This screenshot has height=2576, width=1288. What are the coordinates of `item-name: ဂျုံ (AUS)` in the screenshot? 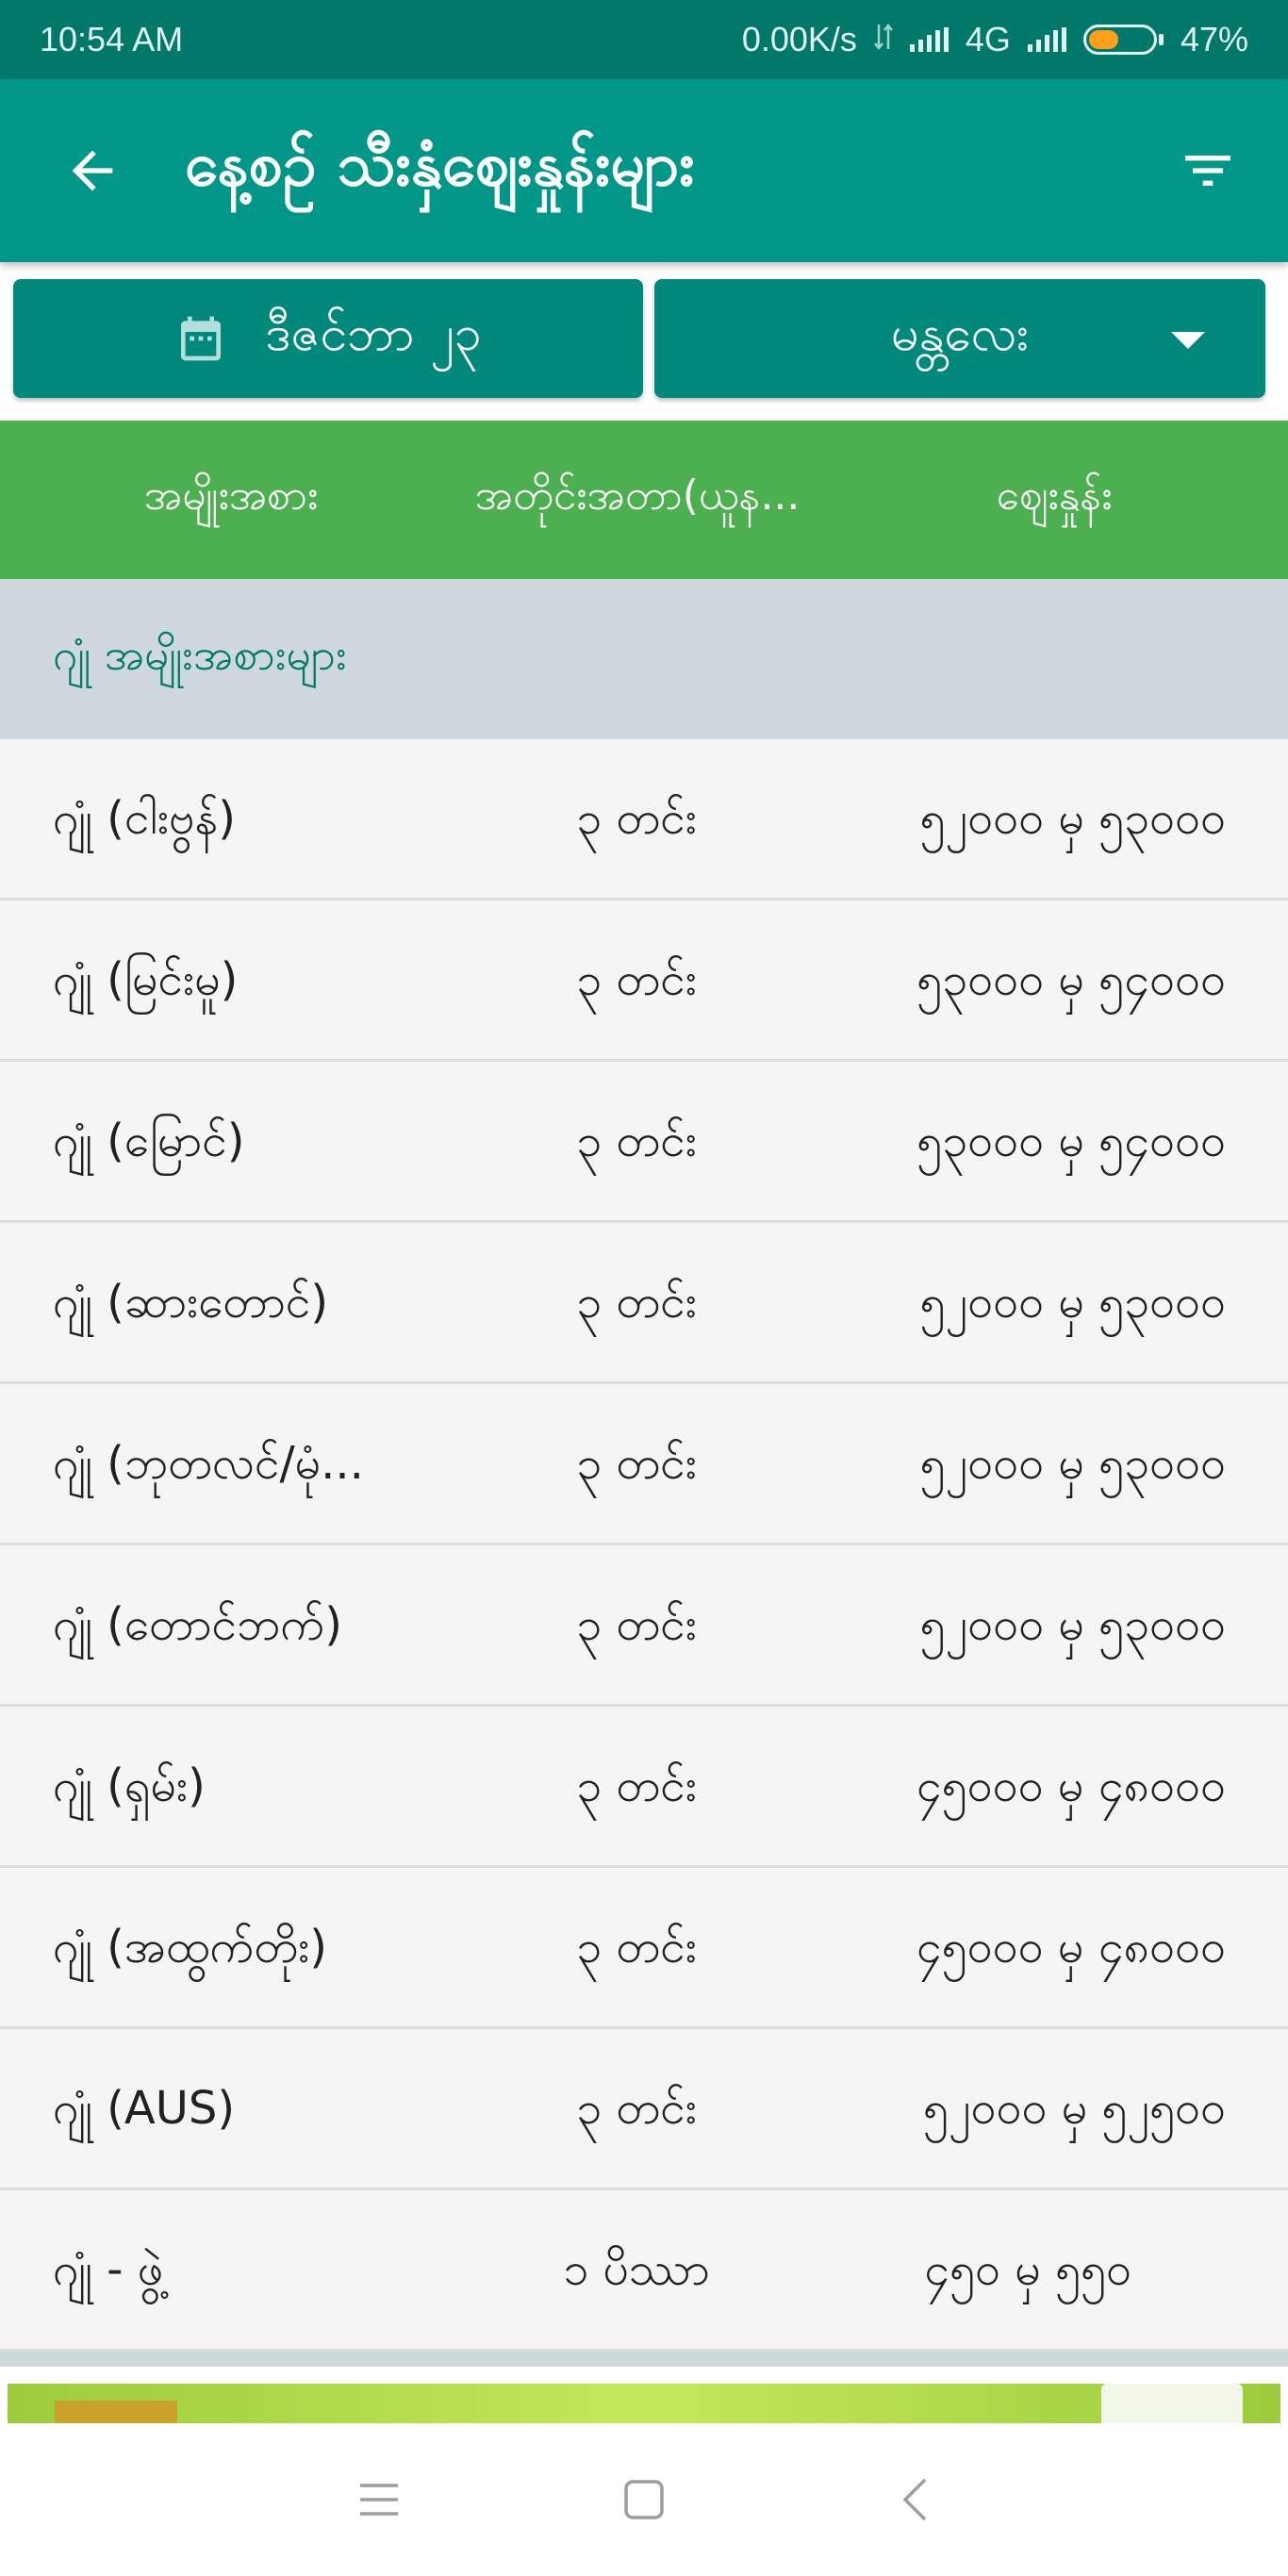 It's located at (144, 2108).